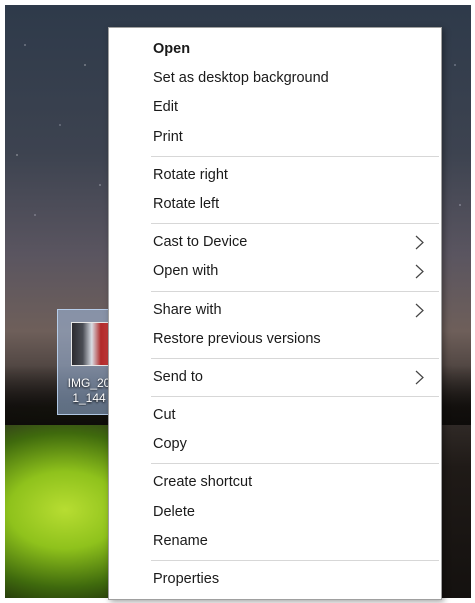  Describe the element at coordinates (187, 309) in the screenshot. I see `menu-item-label: Share with` at that location.